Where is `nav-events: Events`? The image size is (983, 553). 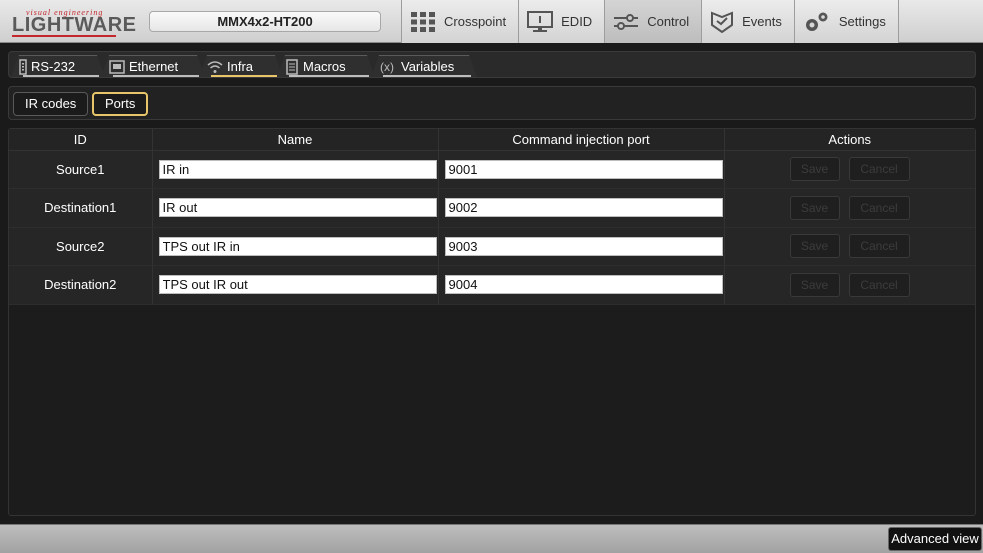 nav-events: Events is located at coordinates (747, 21).